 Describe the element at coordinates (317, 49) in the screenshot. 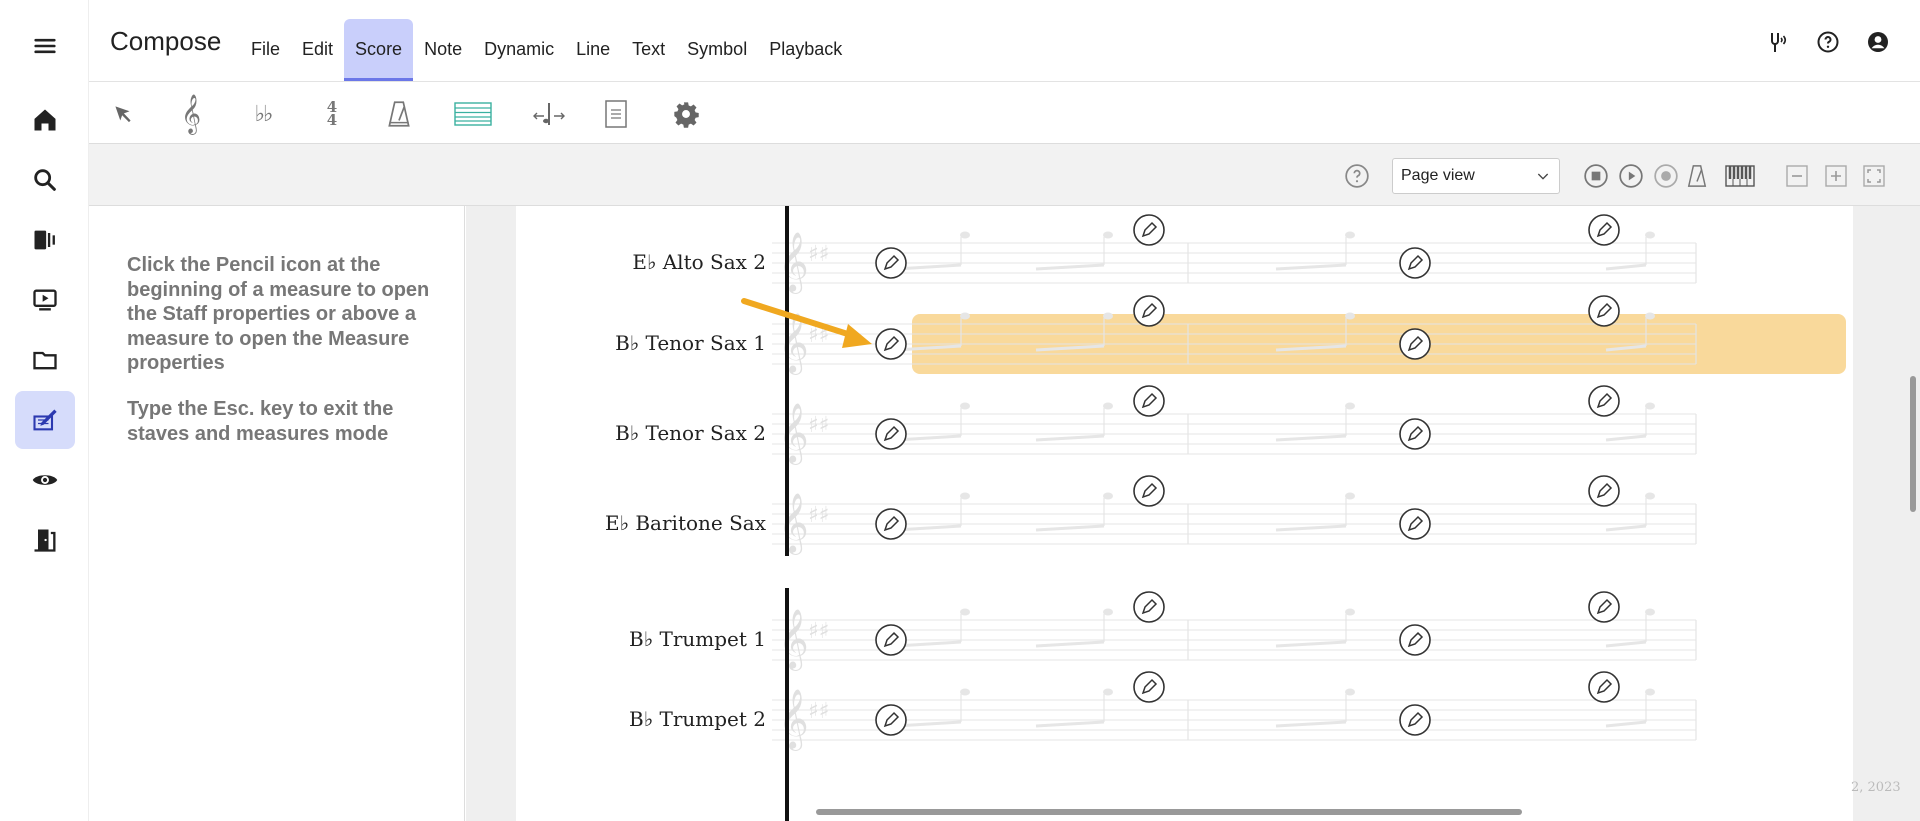

I see `menu-edit: Edit` at that location.